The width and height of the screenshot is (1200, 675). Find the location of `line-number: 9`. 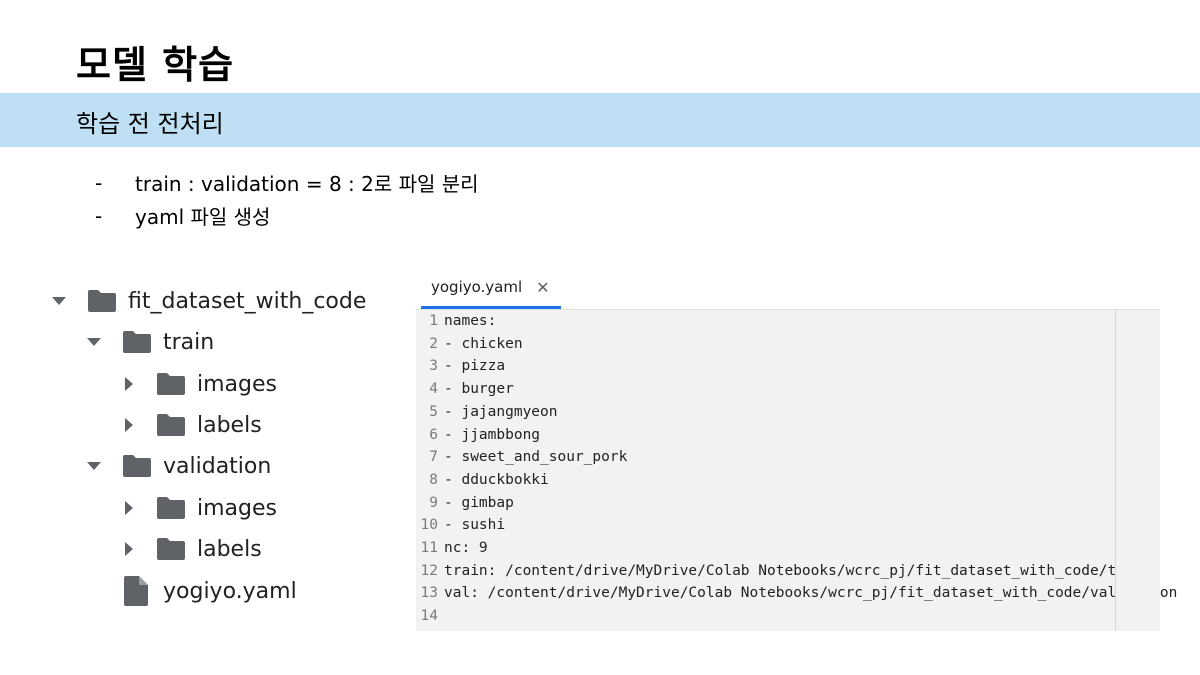

line-number: 9 is located at coordinates (433, 502).